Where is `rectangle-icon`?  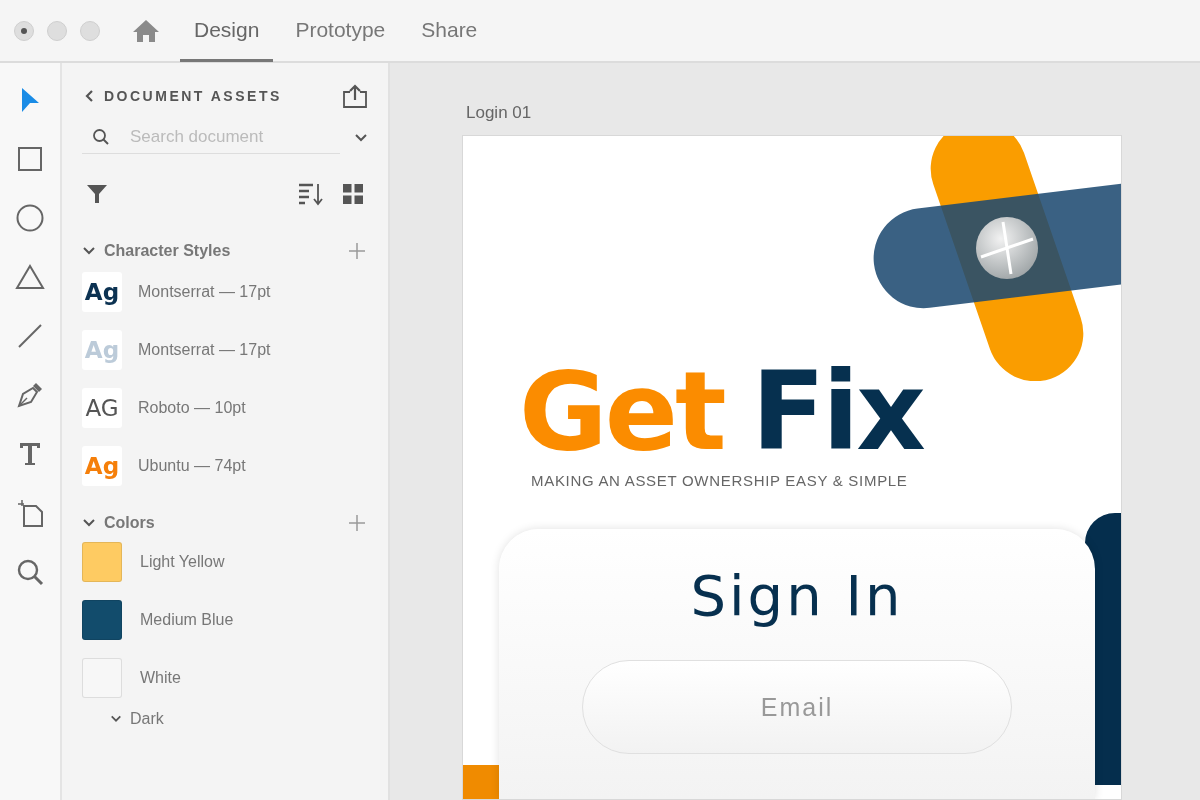 rectangle-icon is located at coordinates (30, 159).